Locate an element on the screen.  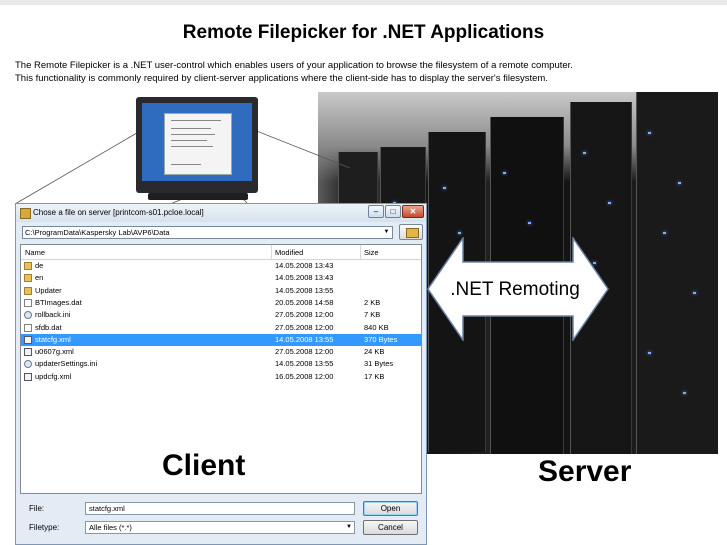
file-modified: 16.05.2008 12:00 is located at coordinates (304, 376).